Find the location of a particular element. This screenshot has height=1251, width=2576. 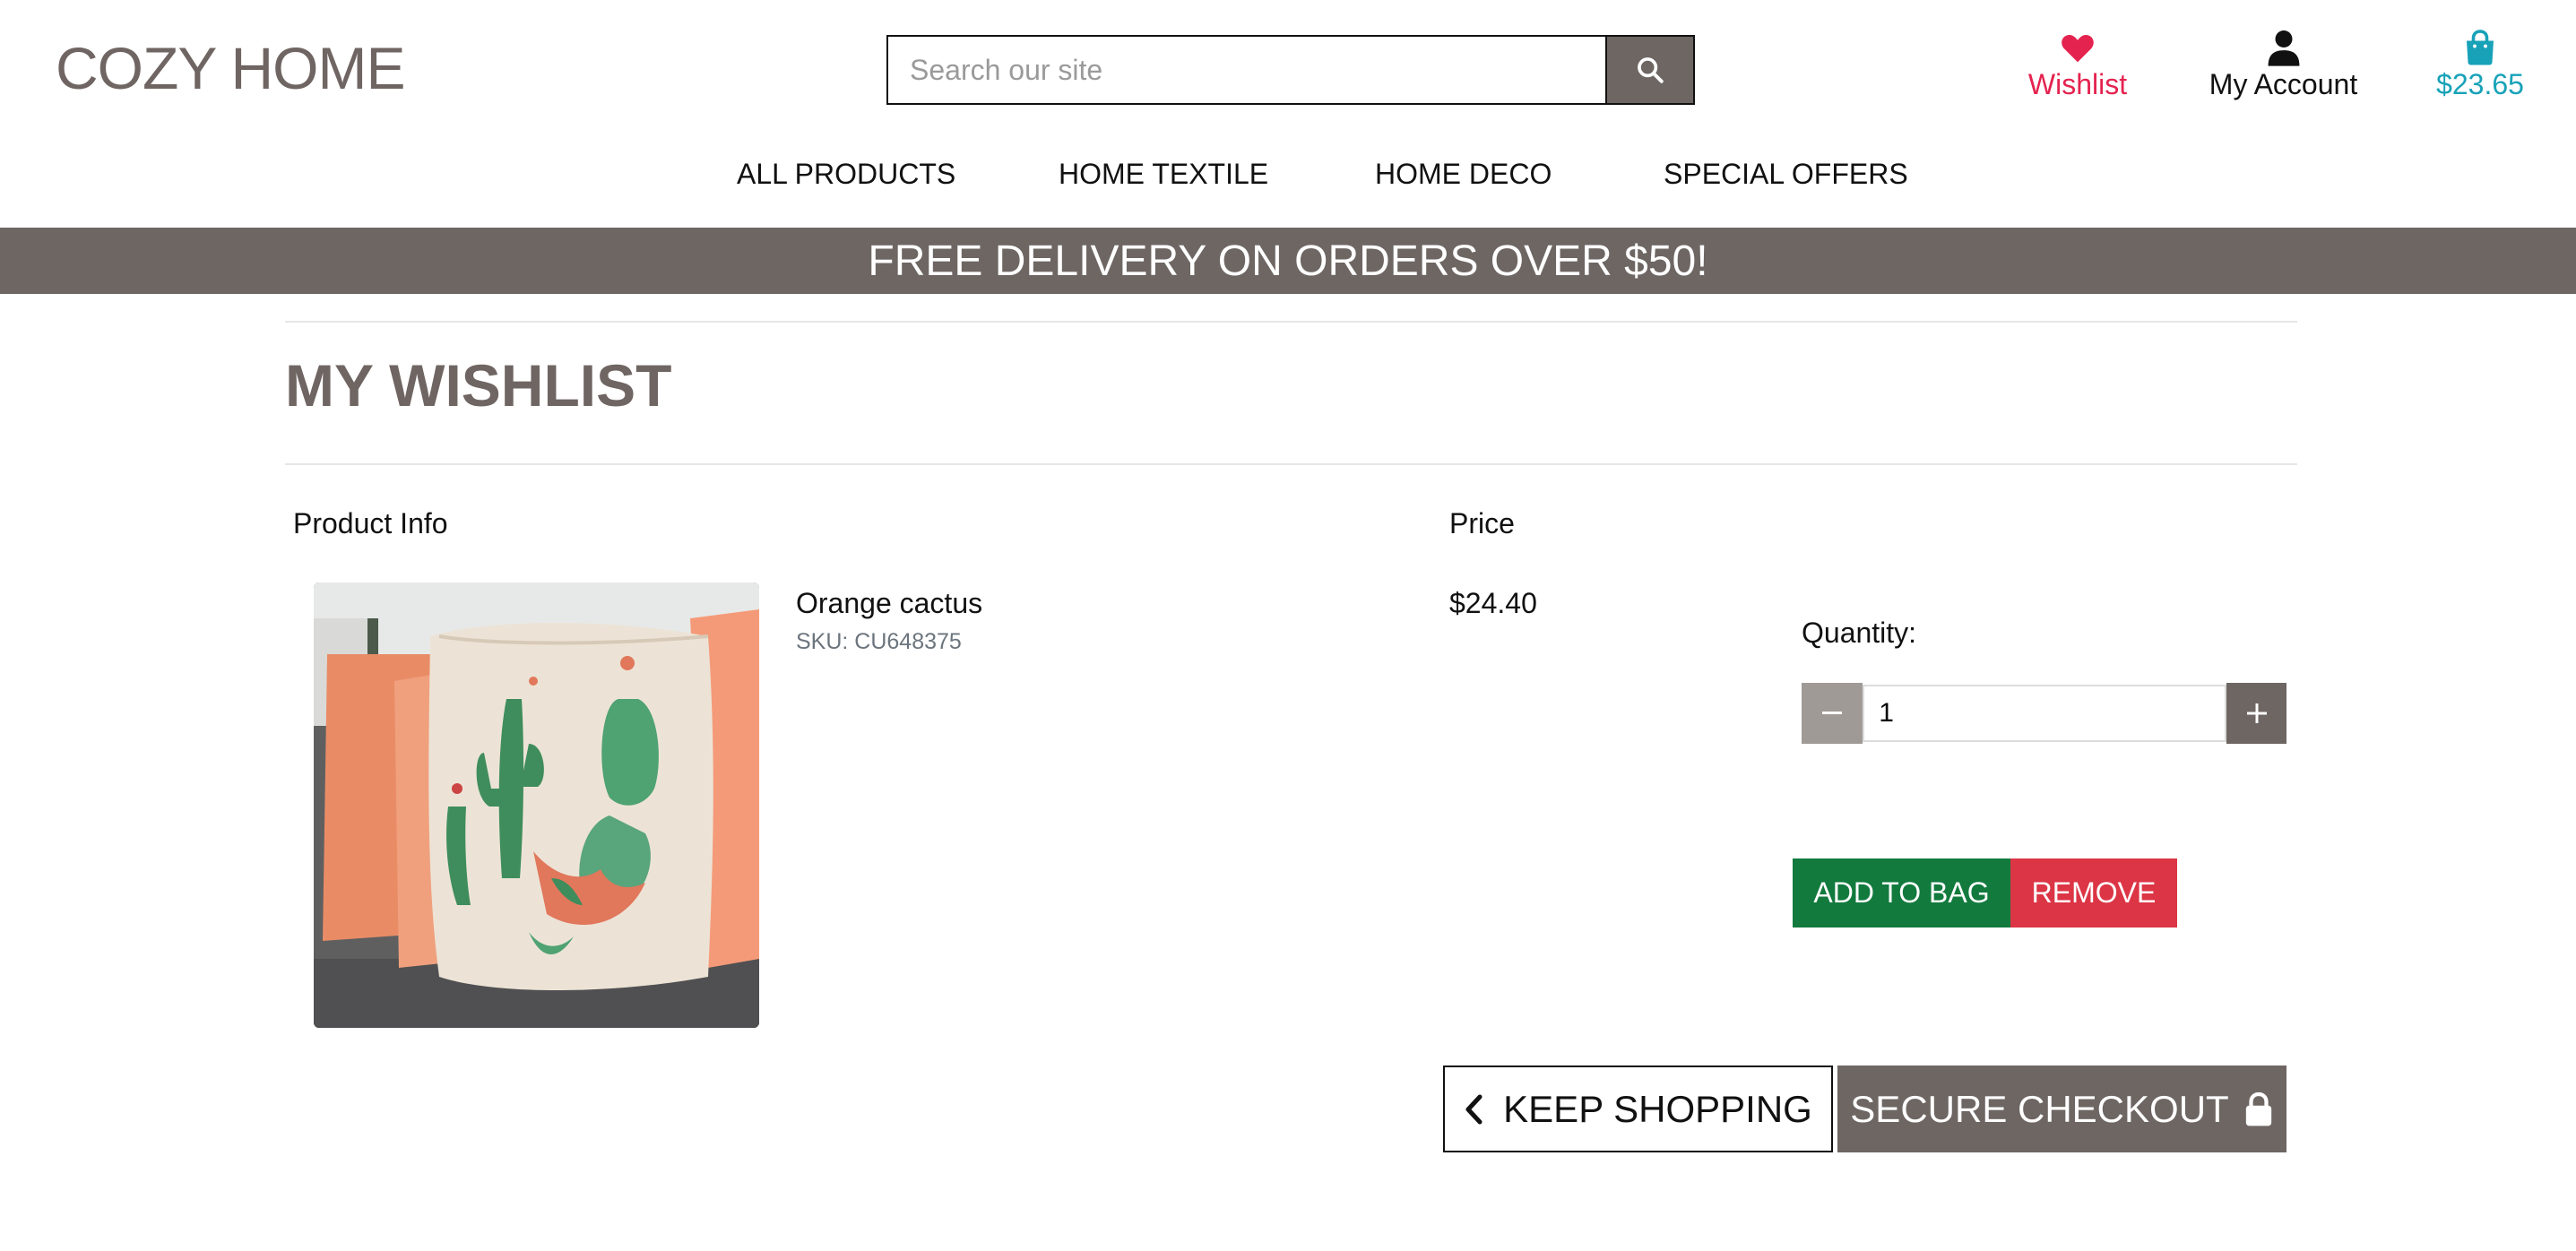

heart-icon is located at coordinates (2078, 47).